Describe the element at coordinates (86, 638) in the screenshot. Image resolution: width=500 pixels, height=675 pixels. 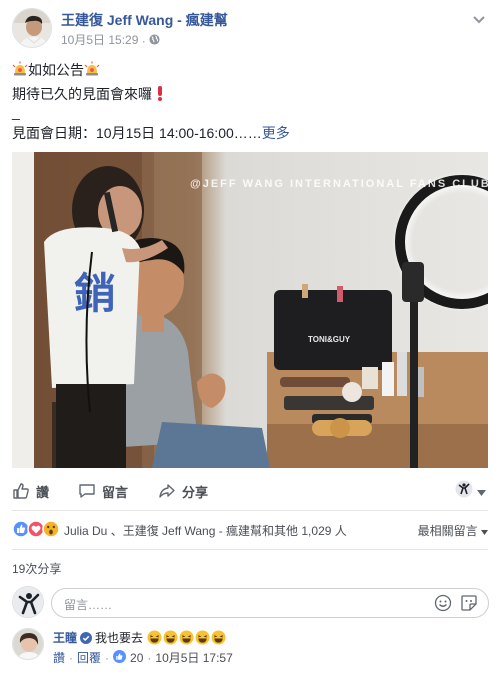
I see `verified-badge-icon` at that location.